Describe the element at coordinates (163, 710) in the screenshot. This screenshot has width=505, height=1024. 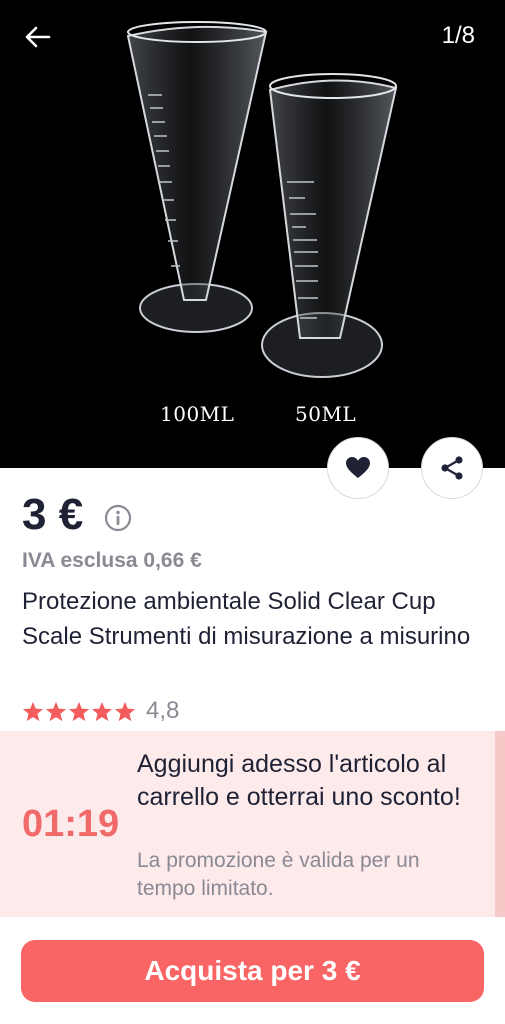
I see `rating-value: 4,8` at that location.